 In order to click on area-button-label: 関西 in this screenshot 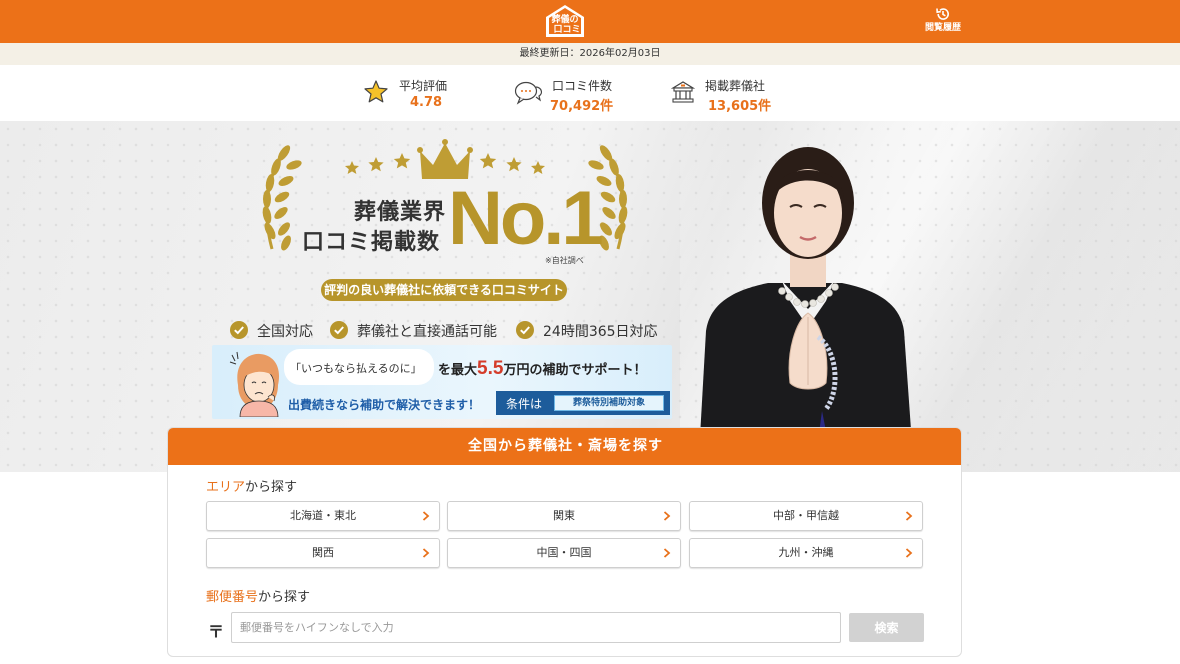, I will do `click(323, 552)`.